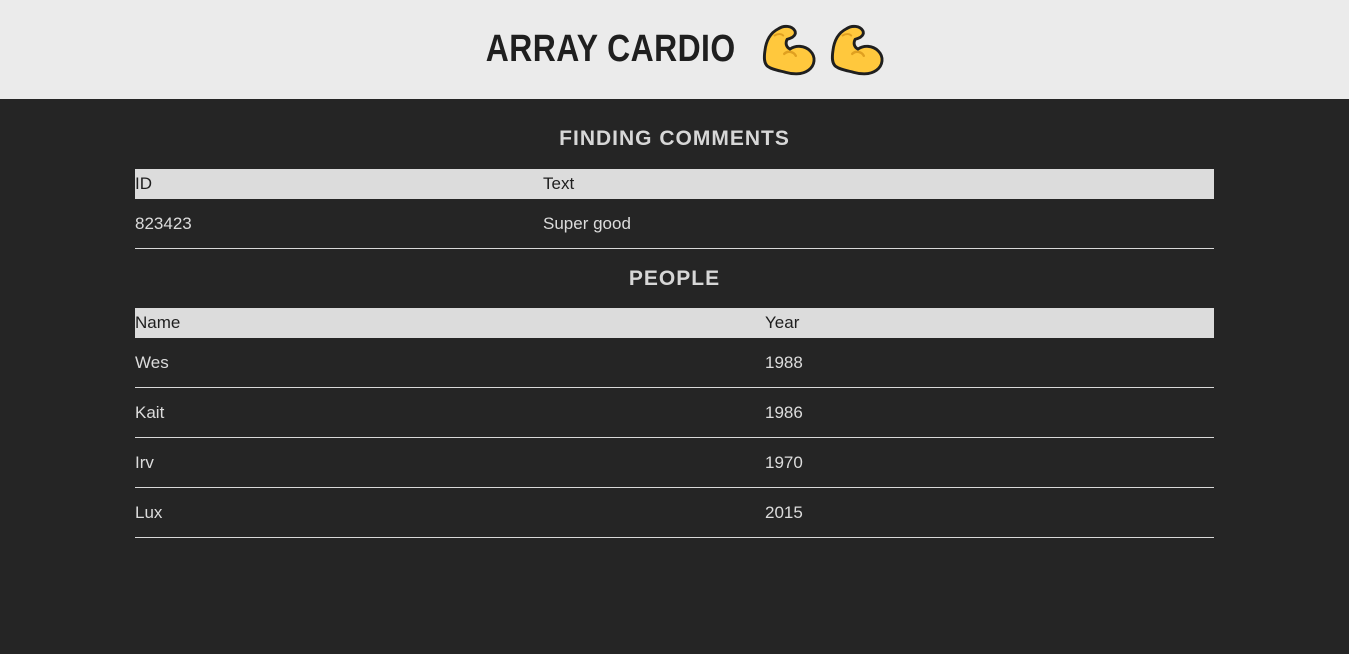 This screenshot has width=1349, height=654. I want to click on column-header-name: Name, so click(158, 322).